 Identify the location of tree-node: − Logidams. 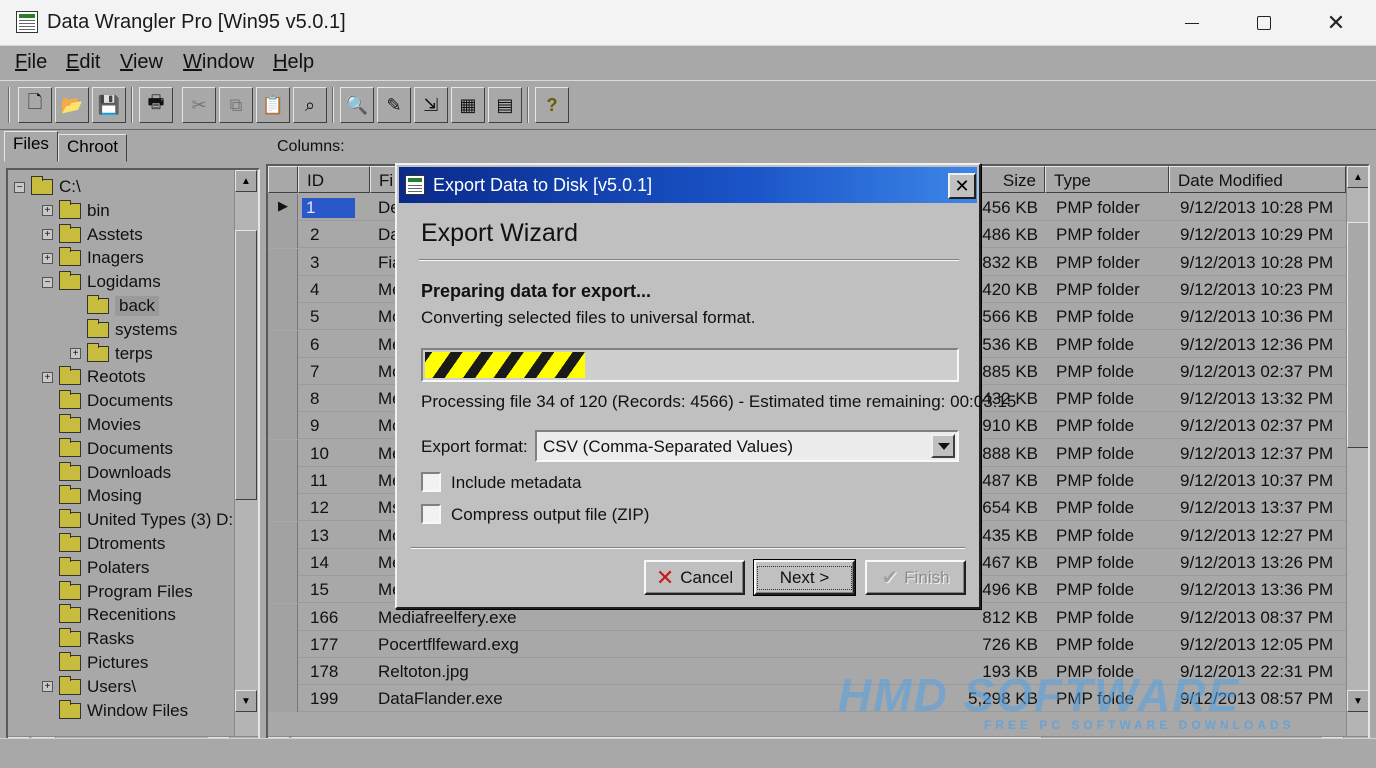
(101, 282).